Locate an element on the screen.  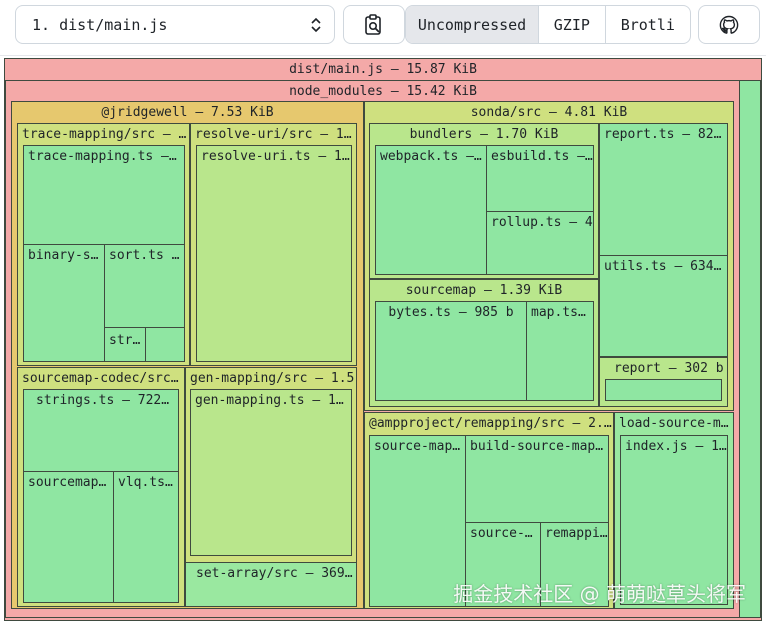
source-map-tree-label: source-map-tree.ts is located at coordinates (419, 446).